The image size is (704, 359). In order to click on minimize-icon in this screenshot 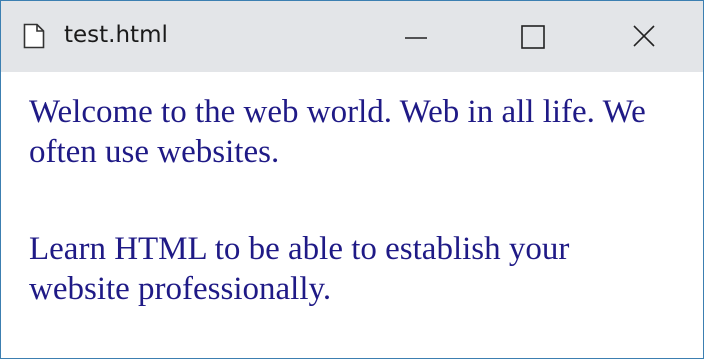, I will do `click(416, 38)`.